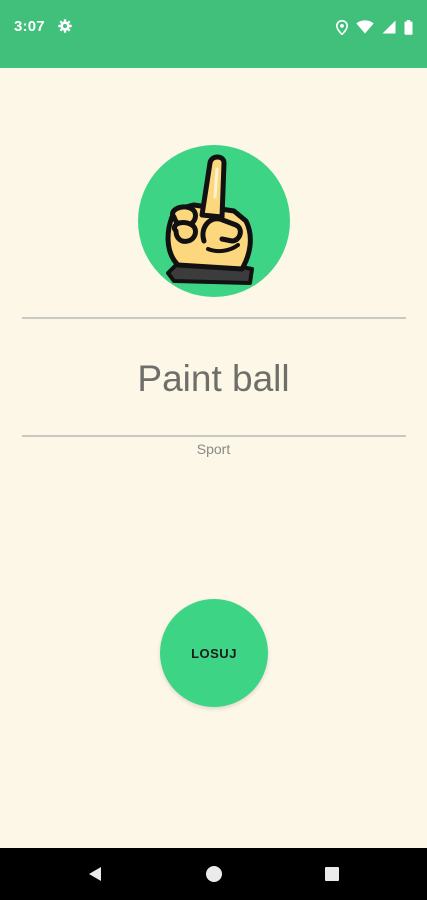 Image resolution: width=427 pixels, height=900 pixels. I want to click on app-logo, so click(214, 221).